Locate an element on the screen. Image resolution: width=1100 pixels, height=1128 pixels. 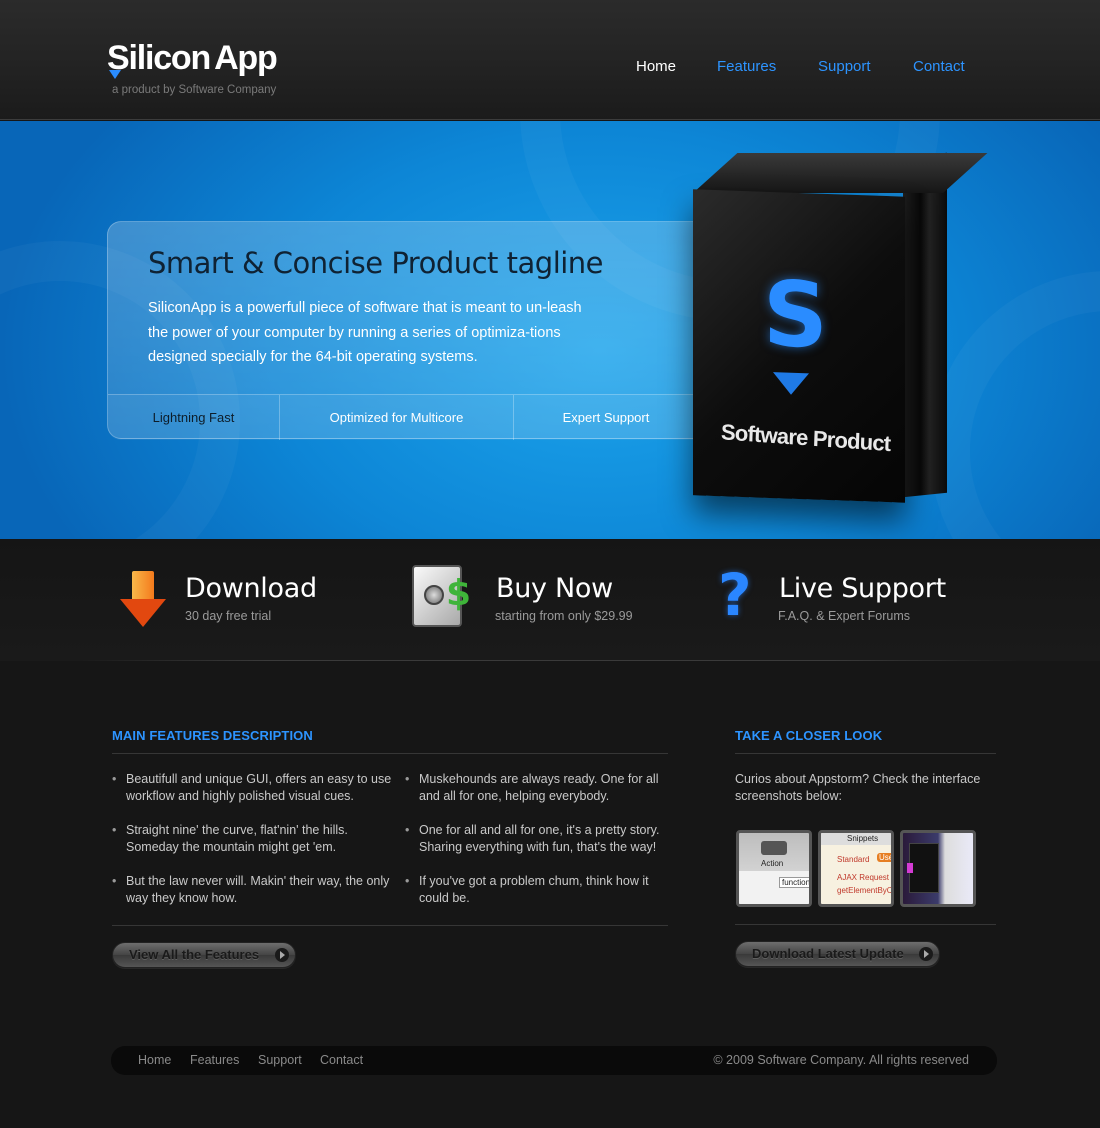
gear-icon is located at coordinates (774, 848).